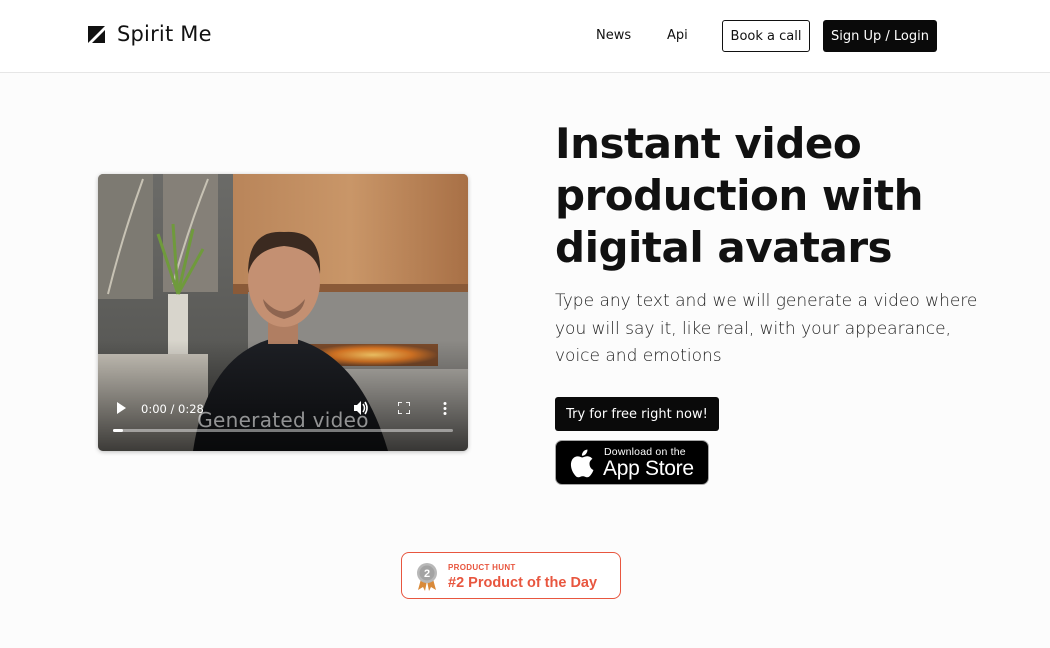  Describe the element at coordinates (118, 430) in the screenshot. I see `video-progress-fill` at that location.